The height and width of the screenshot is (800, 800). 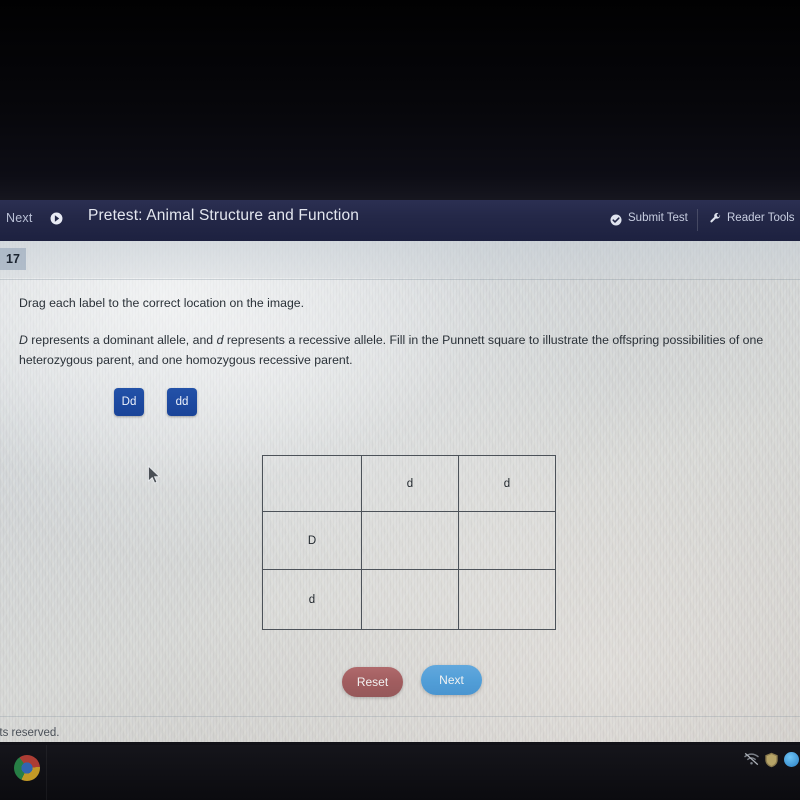 What do you see at coordinates (771, 760) in the screenshot?
I see `shield-icon` at bounding box center [771, 760].